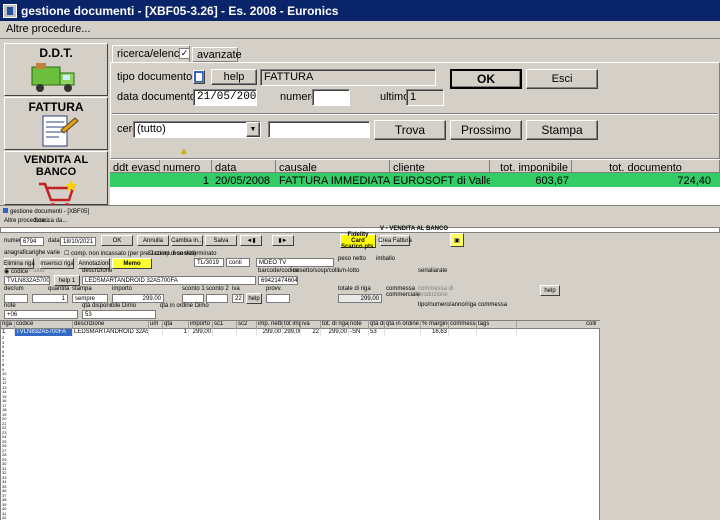 Image resolution: width=720 pixels, height=520 pixels. I want to click on grid-col-header: codice, so click(44, 325).